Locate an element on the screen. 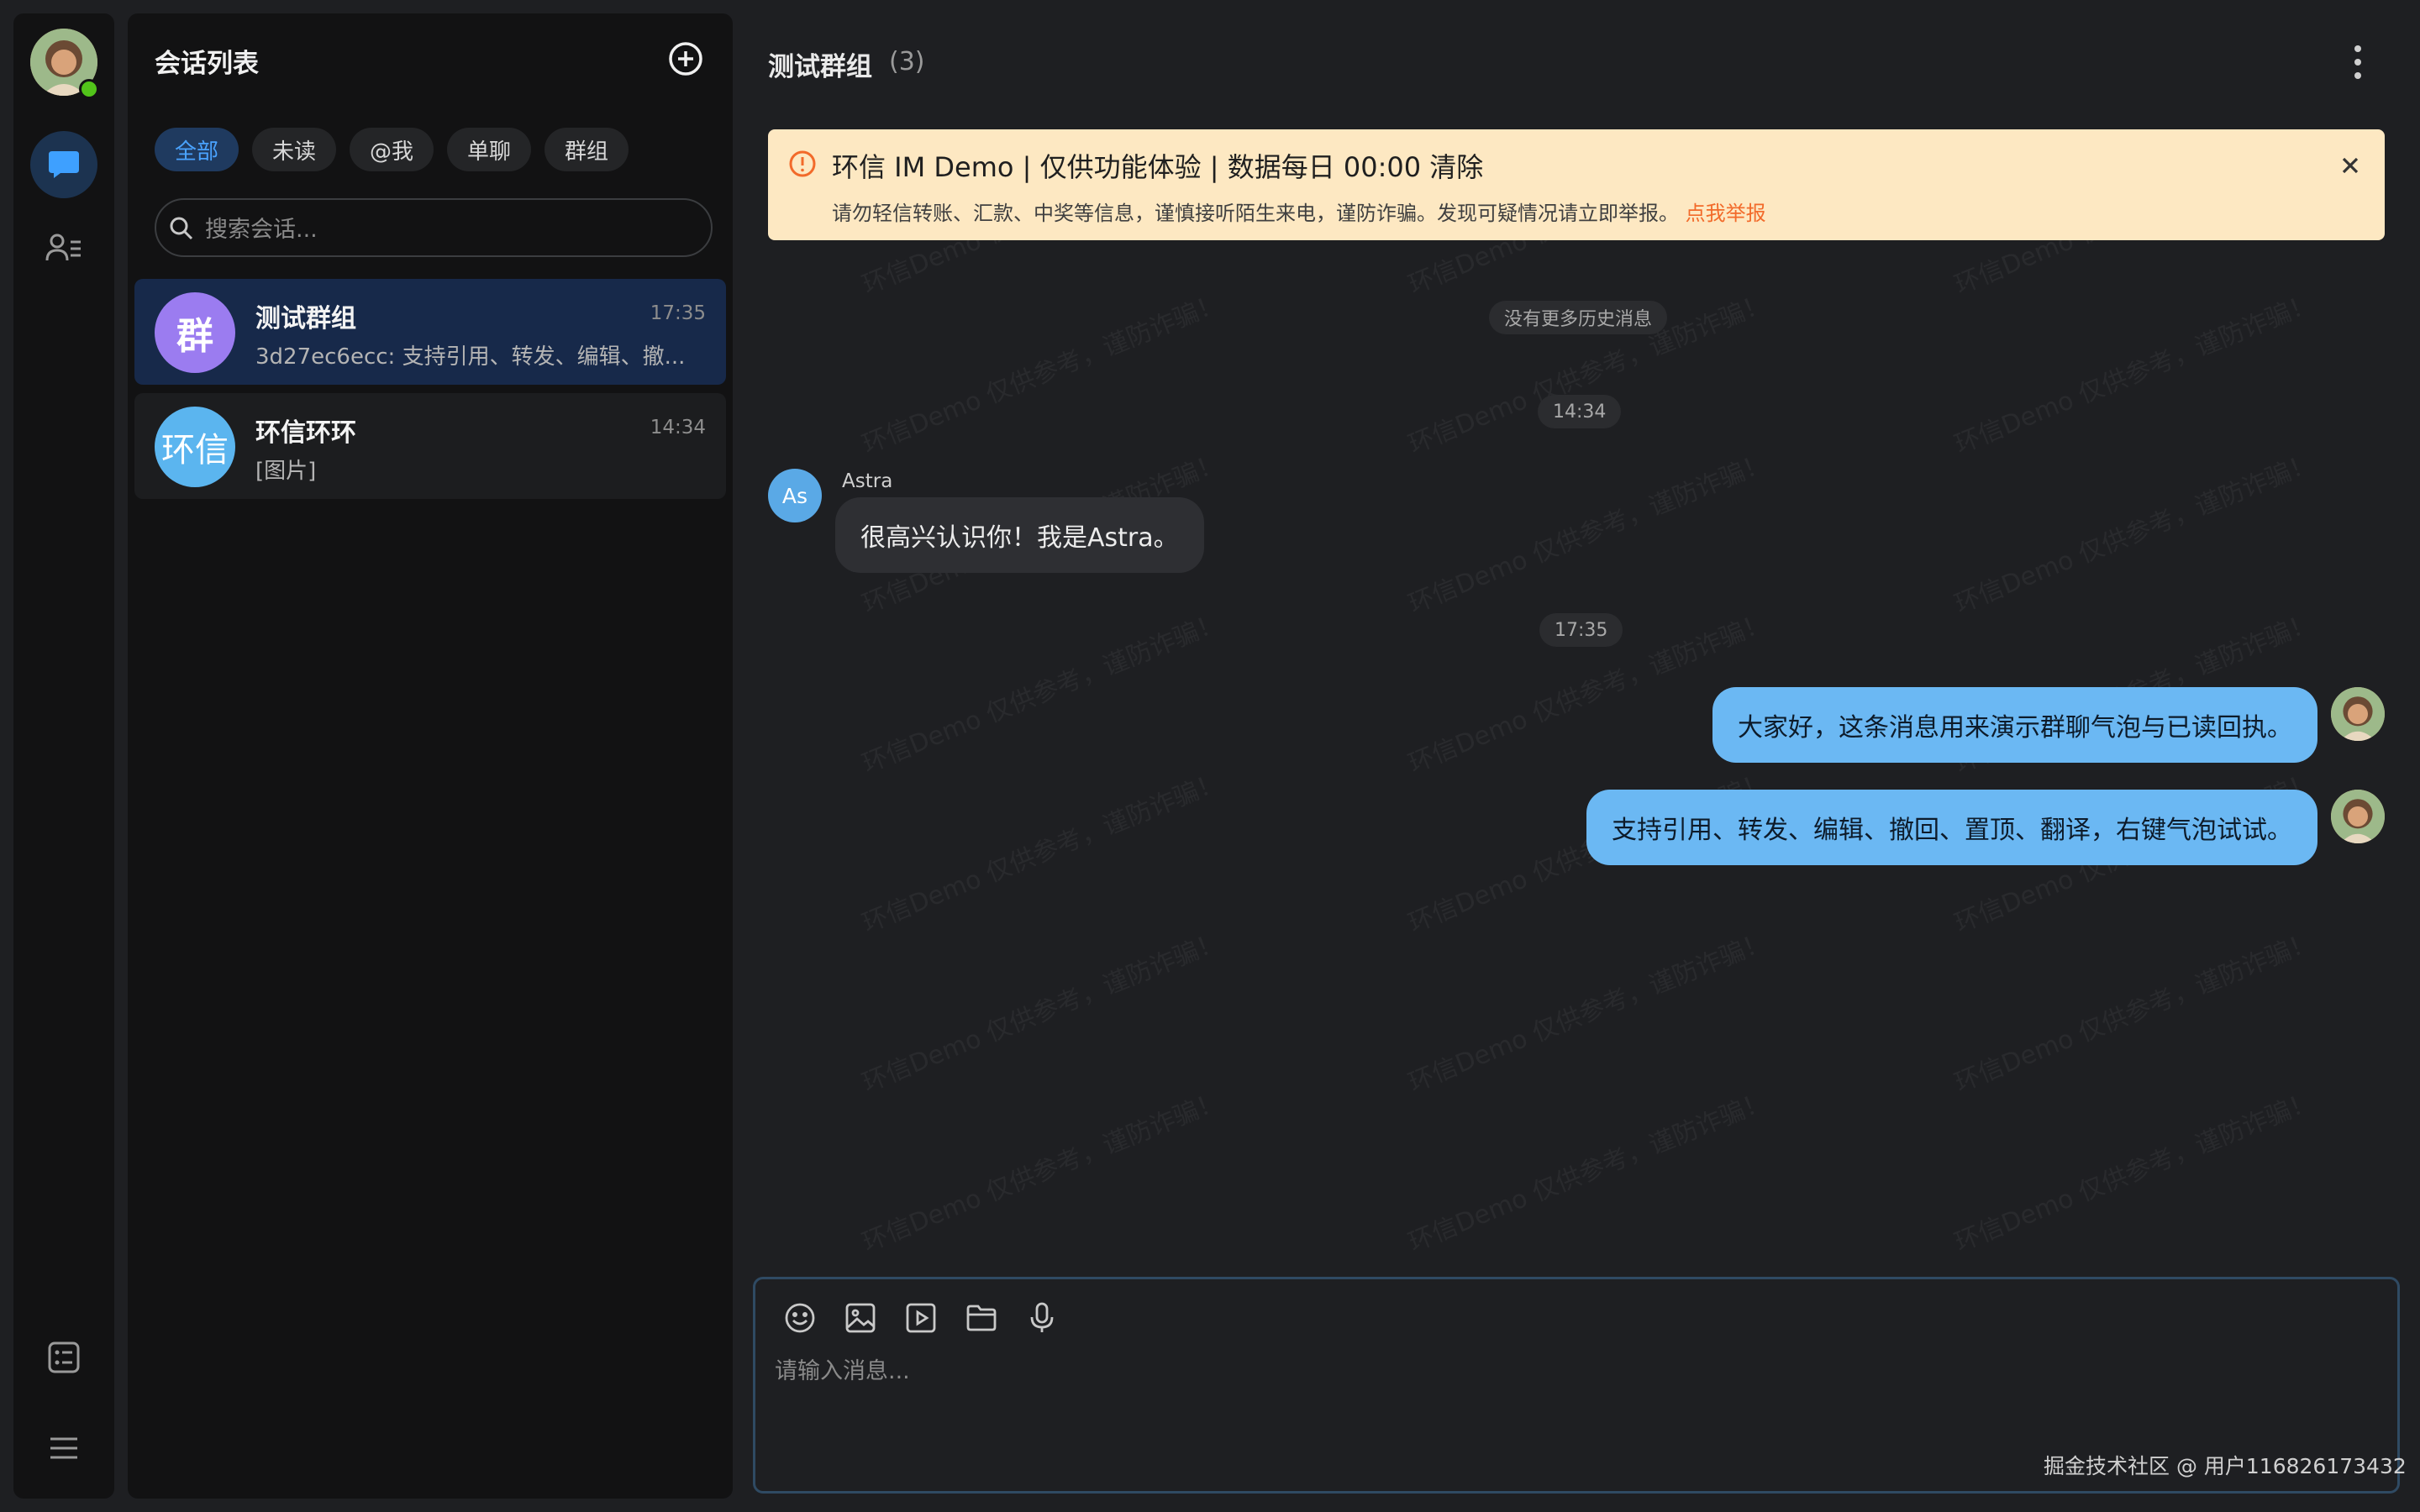 This screenshot has width=2420, height=1512. image-button is located at coordinates (861, 1318).